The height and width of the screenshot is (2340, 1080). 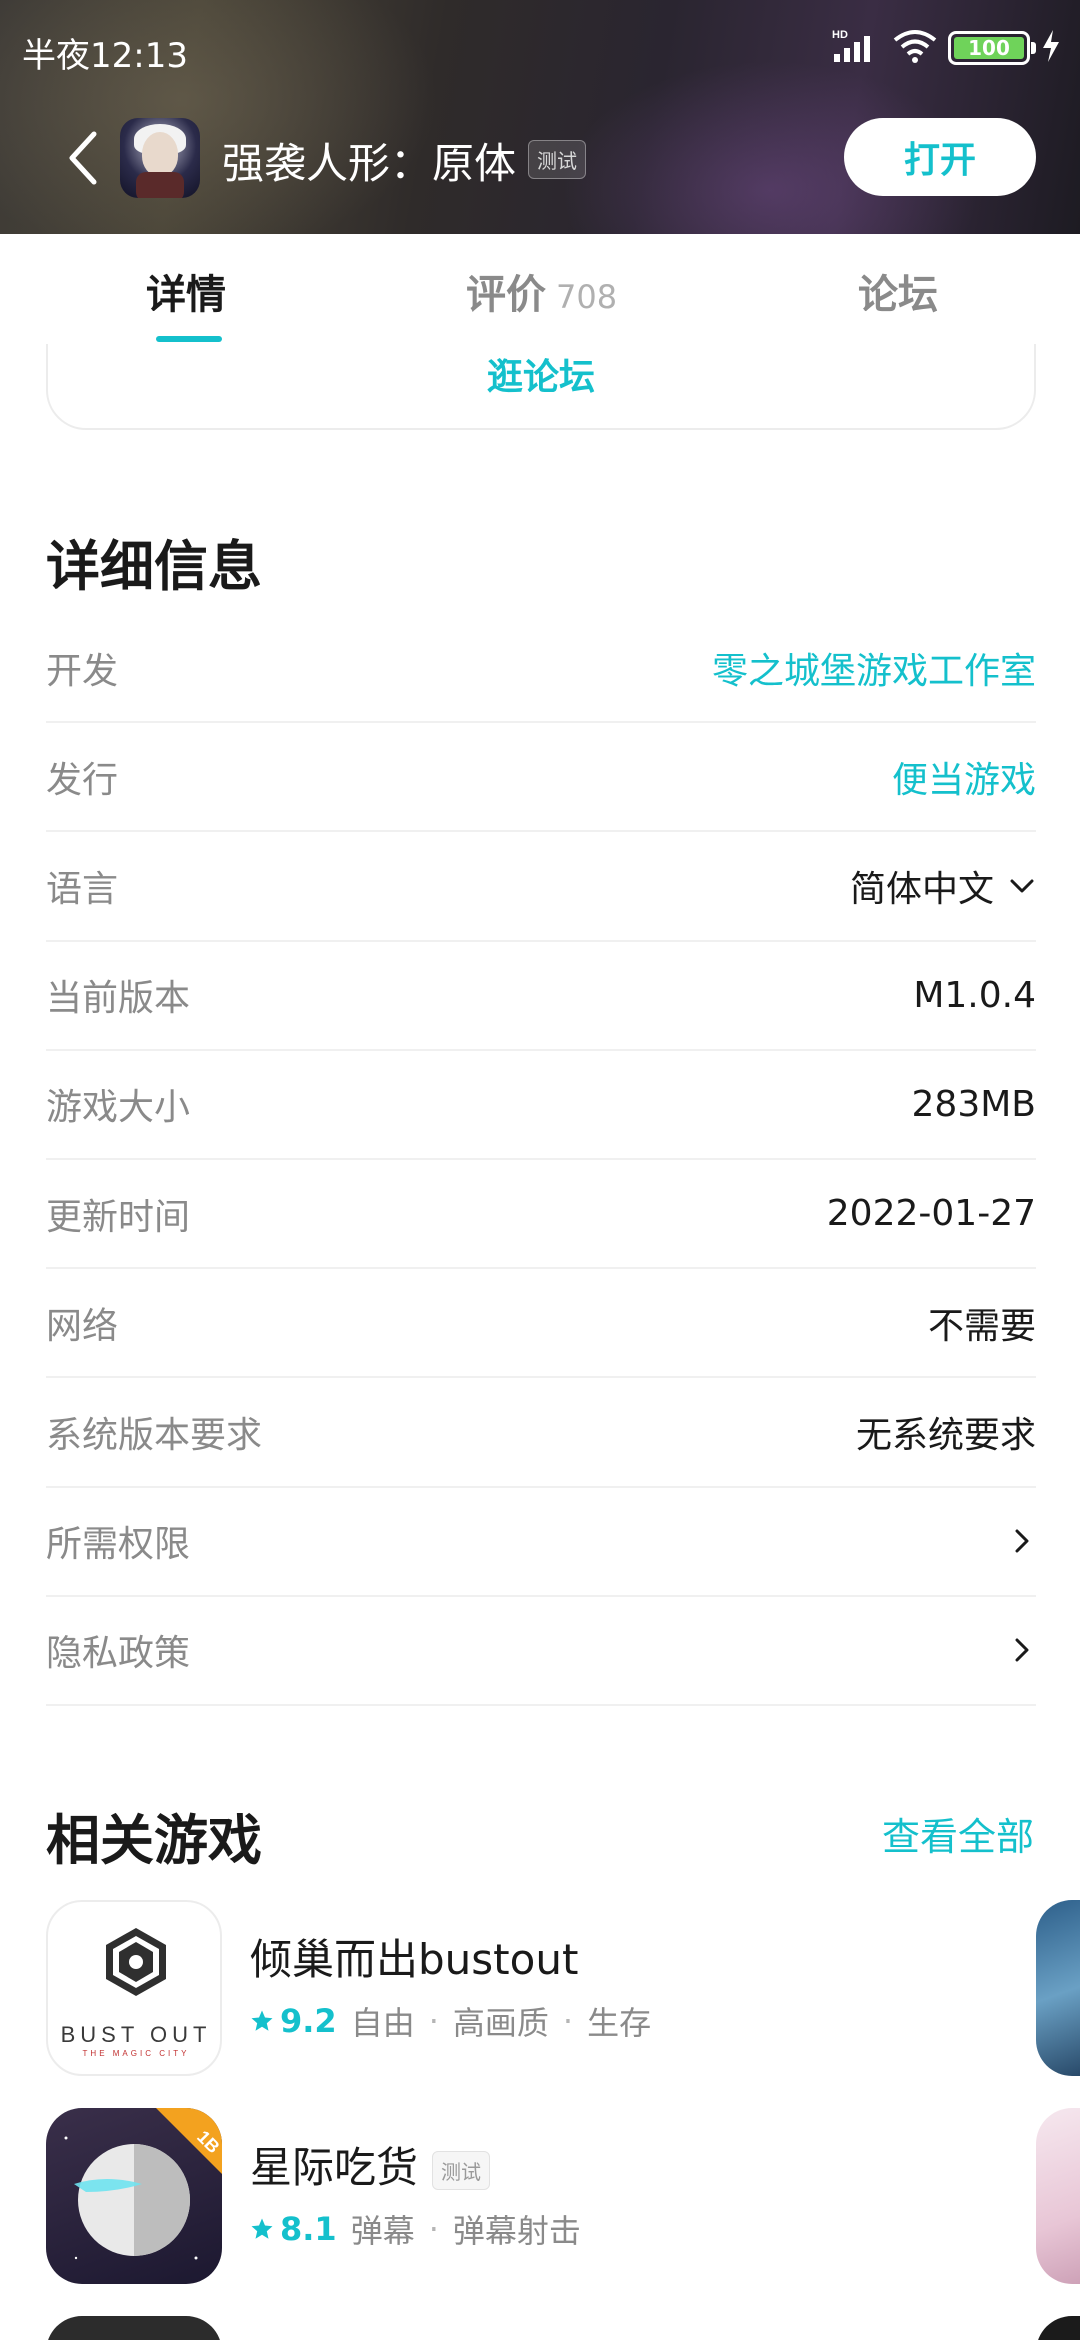 What do you see at coordinates (931, 1214) in the screenshot?
I see `updated-value: 2022-01-27` at bounding box center [931, 1214].